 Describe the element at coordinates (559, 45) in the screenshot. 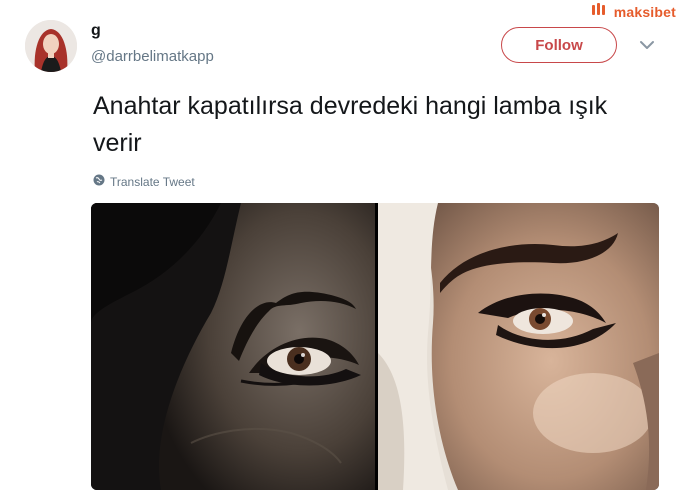

I see `follow-button: Follow` at that location.